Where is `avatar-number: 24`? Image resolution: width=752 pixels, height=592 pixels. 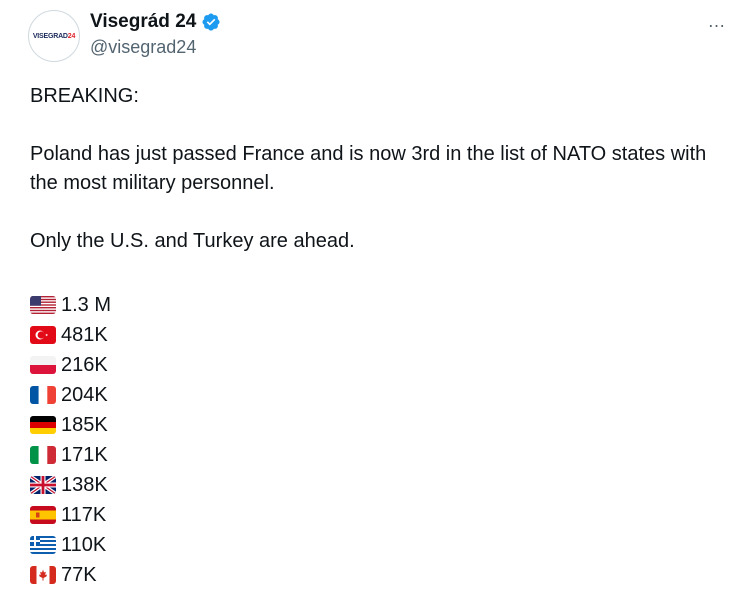
avatar-number: 24 is located at coordinates (71, 36).